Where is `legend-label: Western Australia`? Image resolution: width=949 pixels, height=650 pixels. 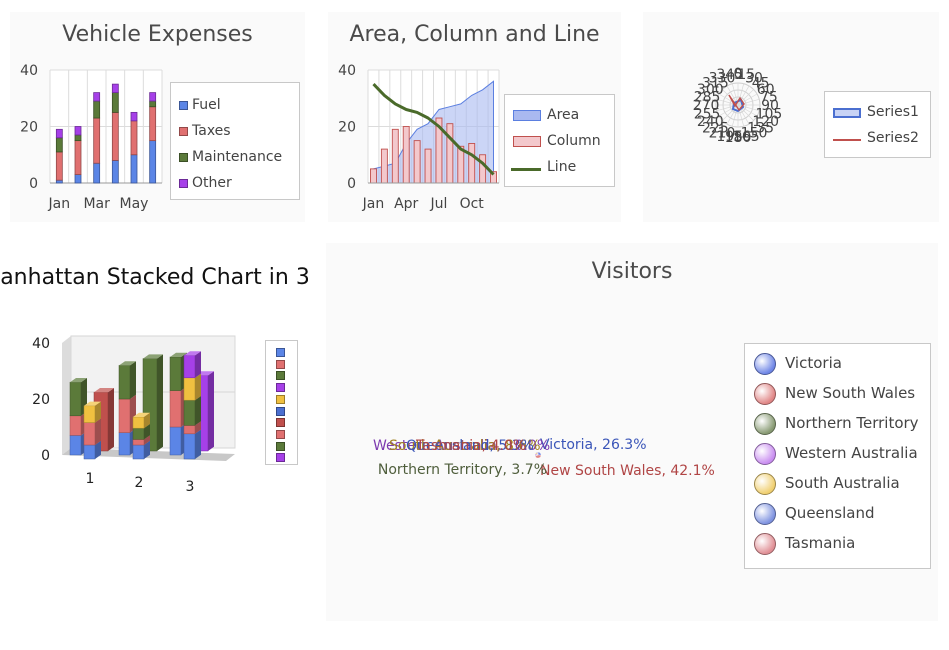
legend-label: Western Australia is located at coordinates (851, 453).